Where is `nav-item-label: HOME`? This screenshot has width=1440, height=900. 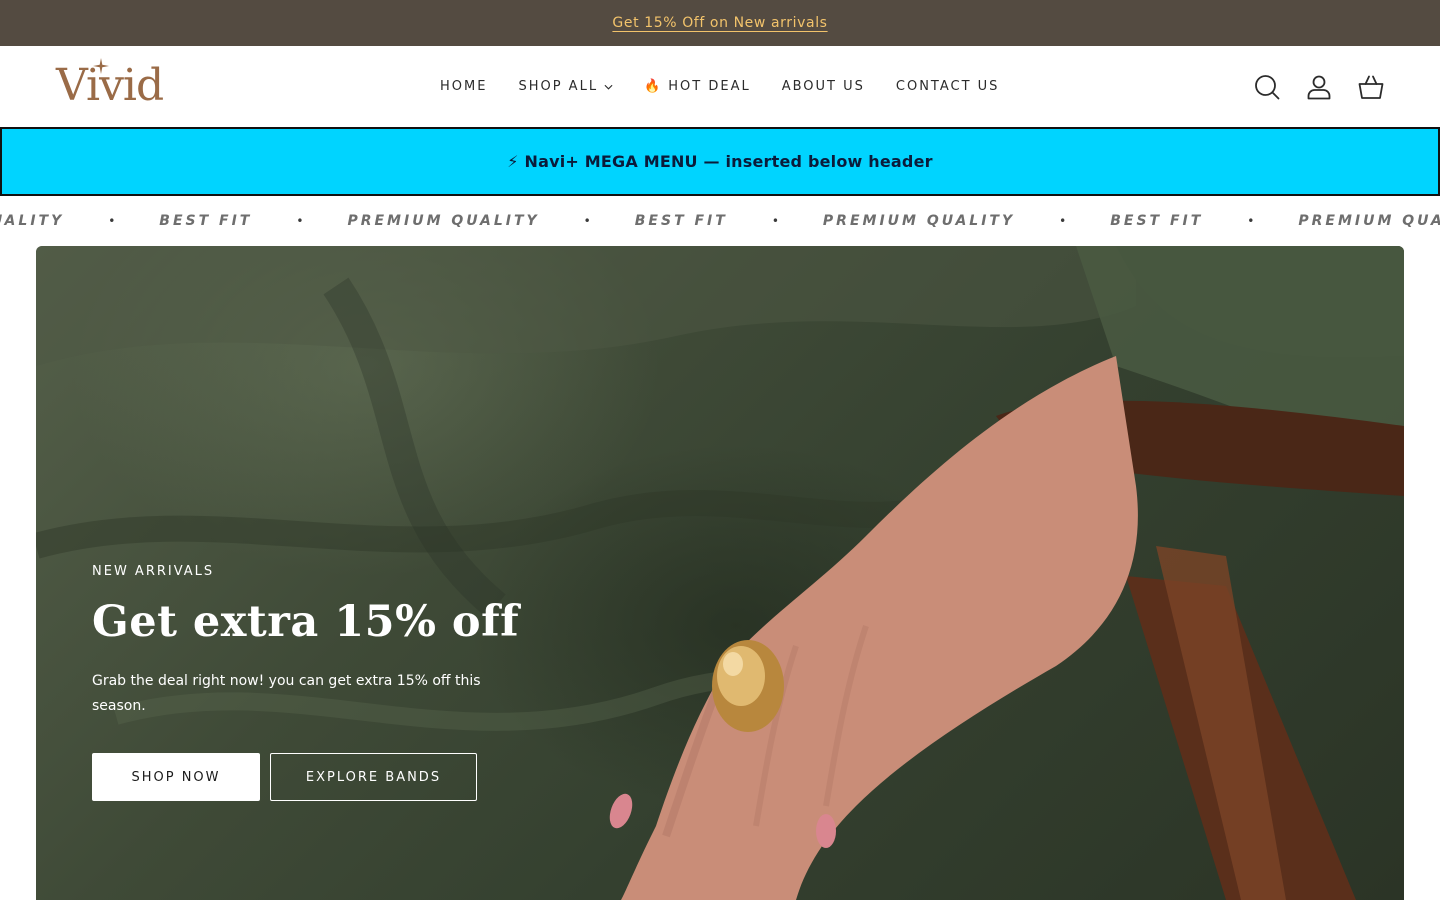
nav-item-label: HOME is located at coordinates (464, 86).